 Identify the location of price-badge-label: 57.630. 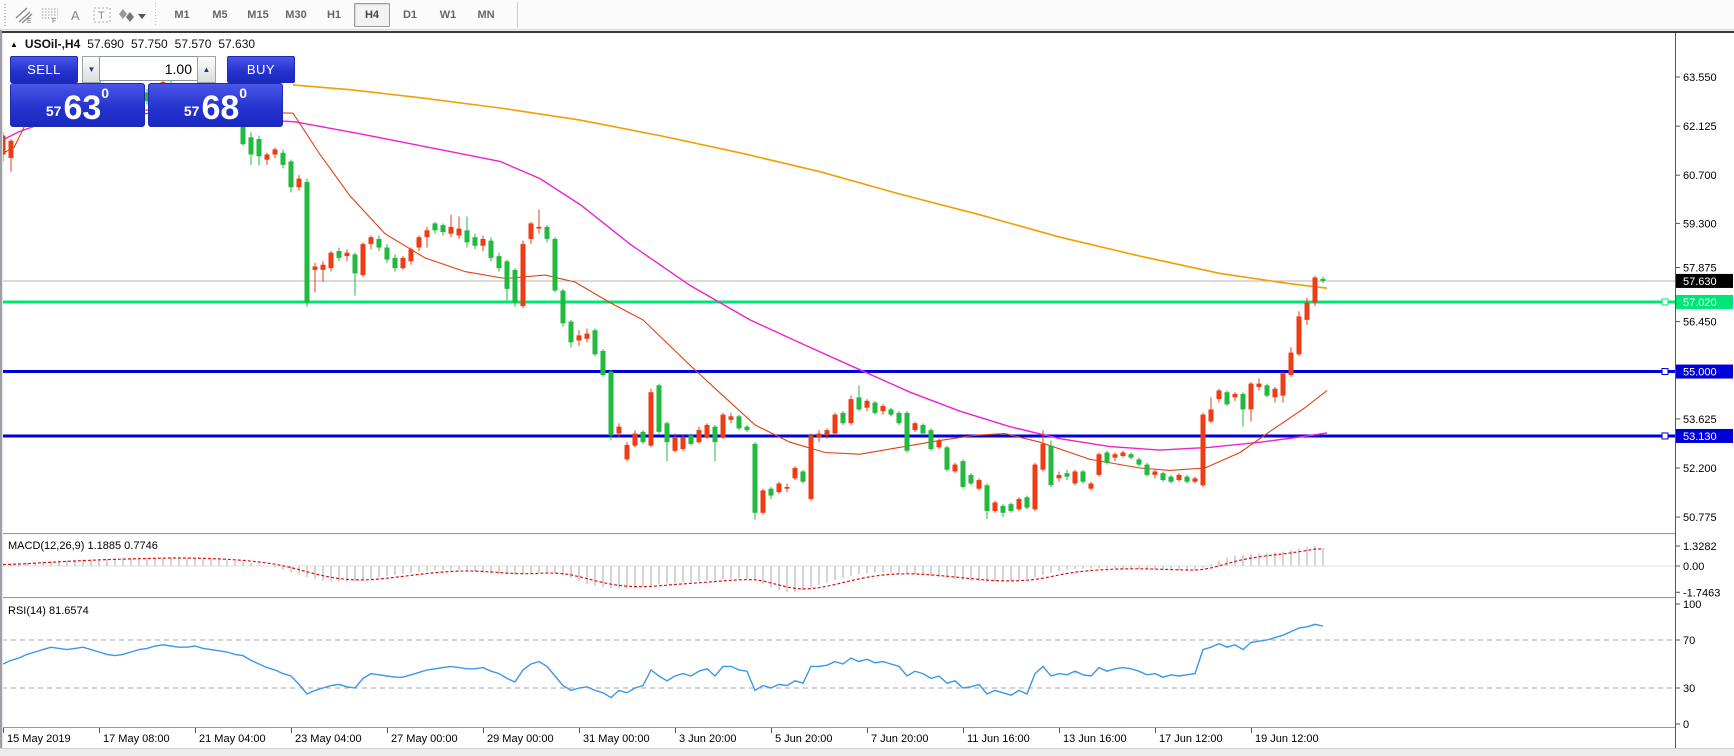
(1700, 282).